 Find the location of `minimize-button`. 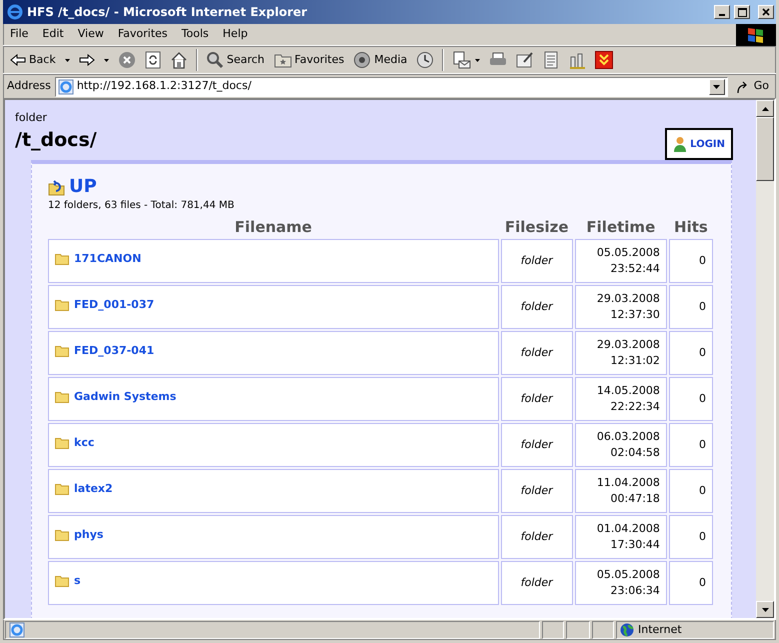

minimize-button is located at coordinates (722, 12).